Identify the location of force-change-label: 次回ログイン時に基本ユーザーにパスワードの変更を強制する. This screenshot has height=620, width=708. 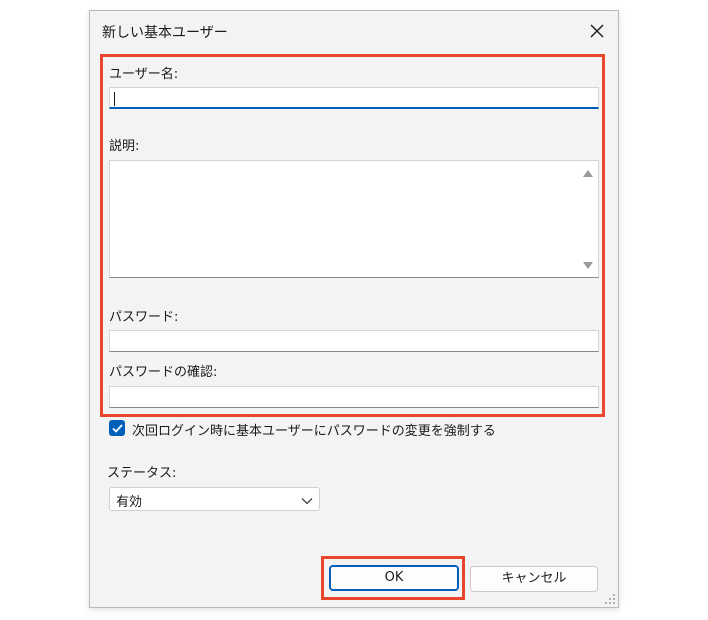
(314, 429).